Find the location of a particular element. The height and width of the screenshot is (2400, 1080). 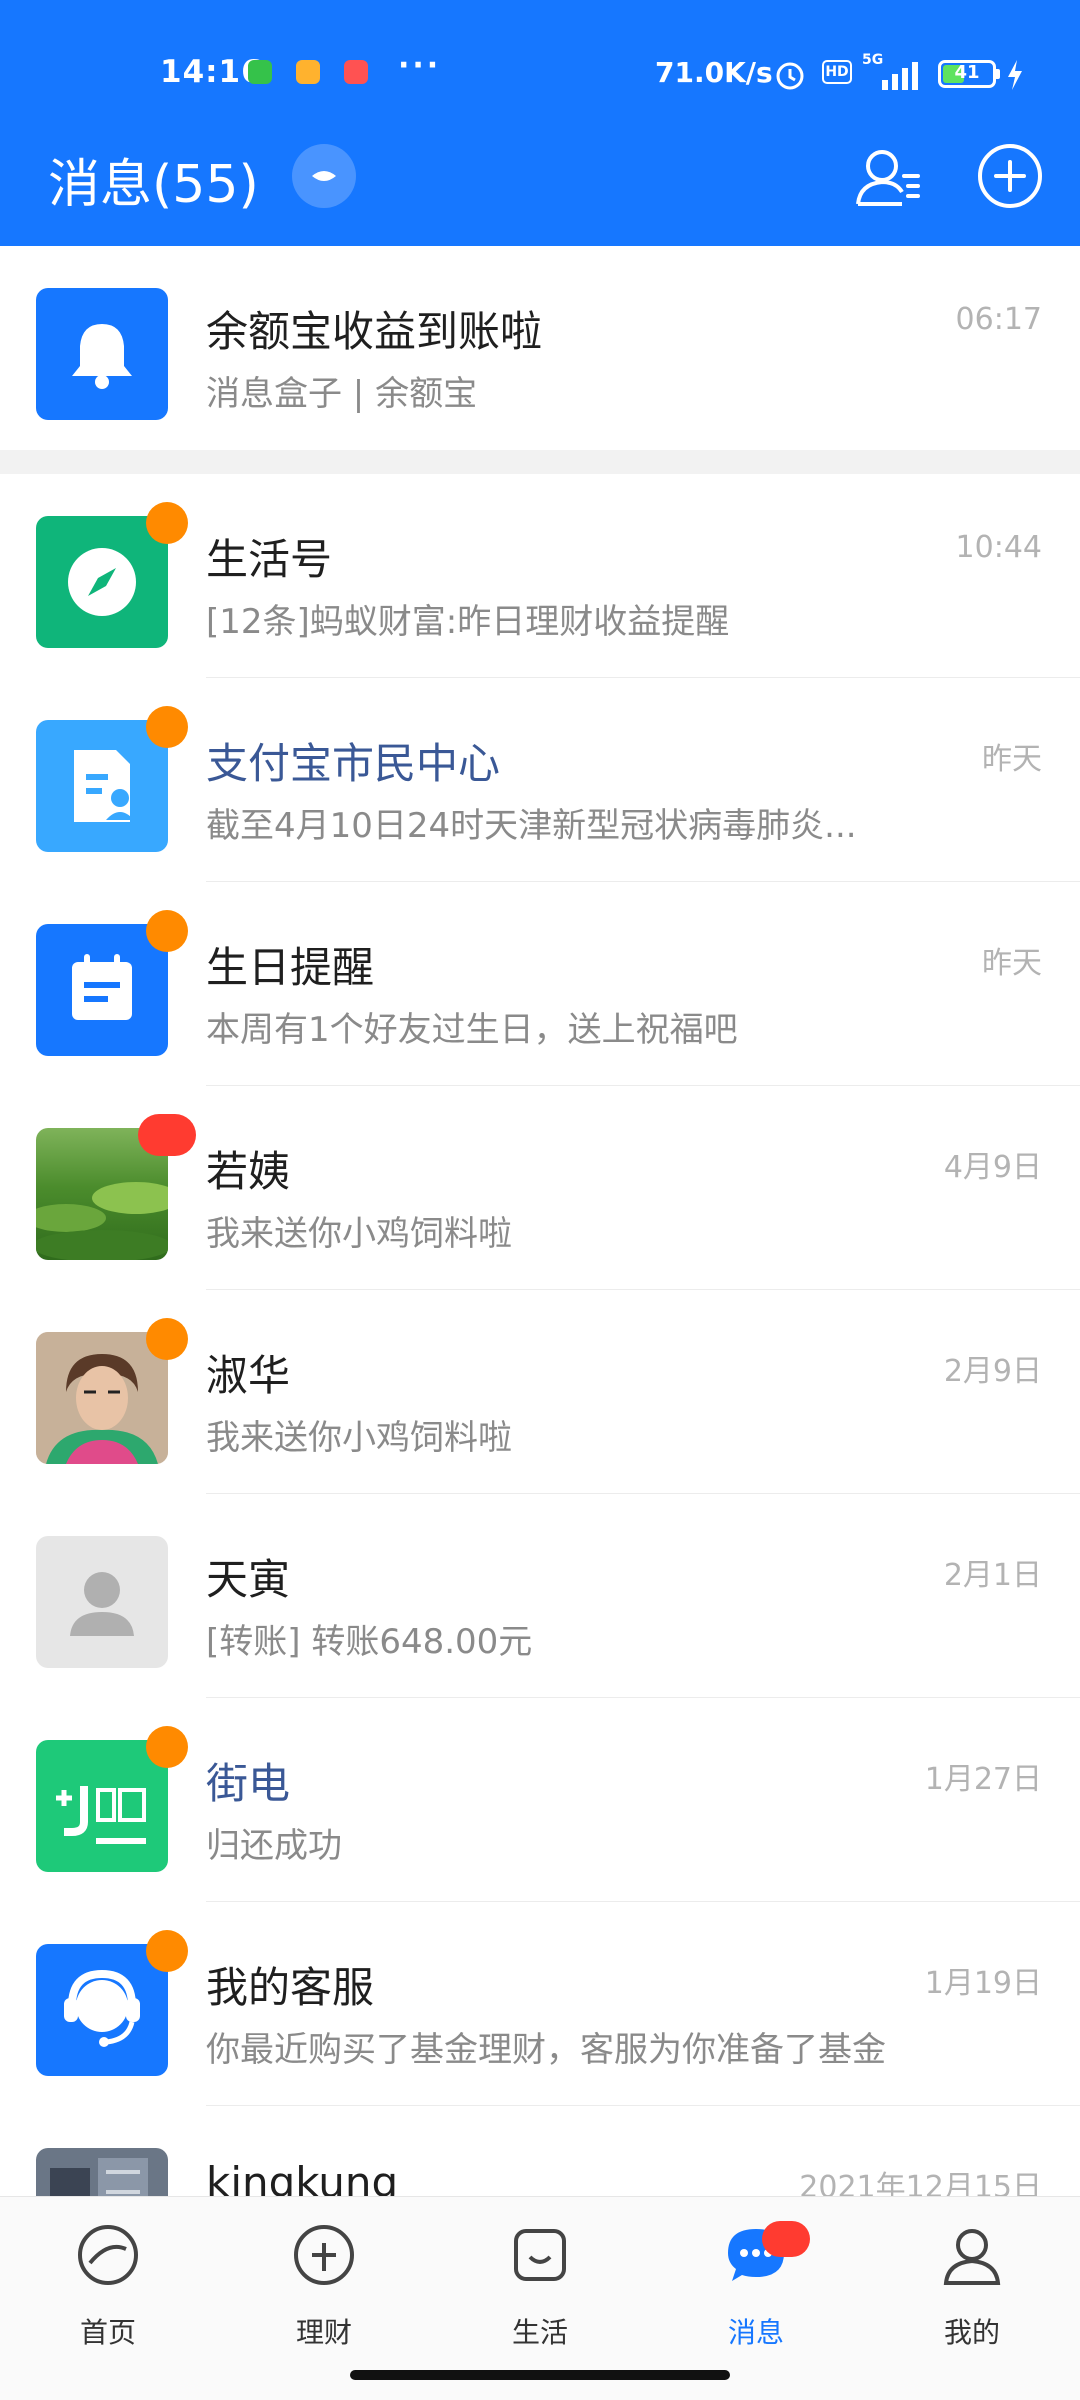

home-icon is located at coordinates (108, 2255).